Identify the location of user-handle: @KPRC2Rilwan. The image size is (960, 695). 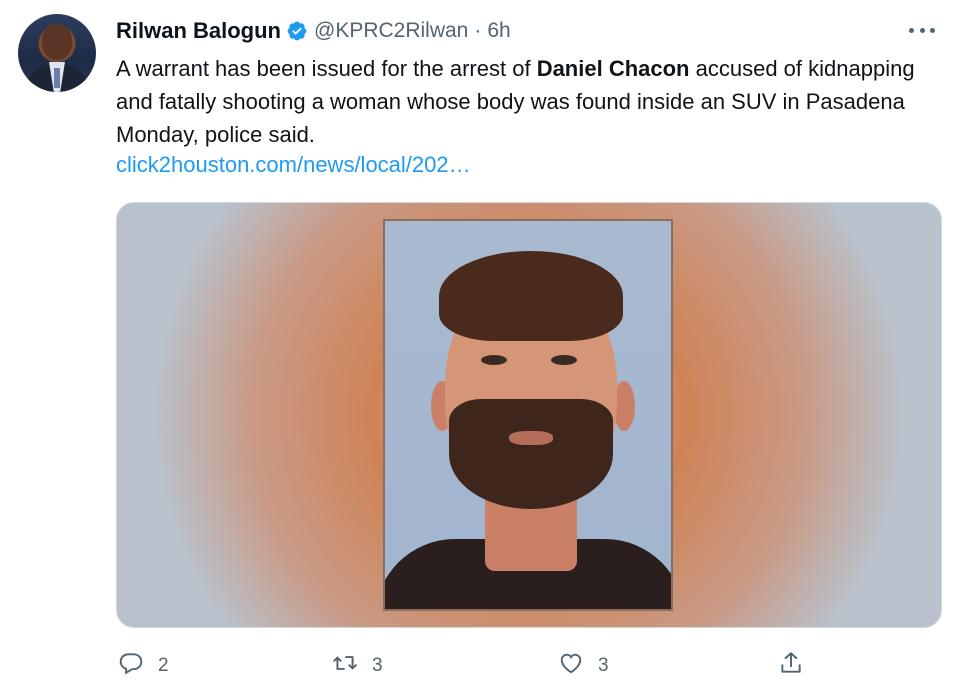
(391, 31).